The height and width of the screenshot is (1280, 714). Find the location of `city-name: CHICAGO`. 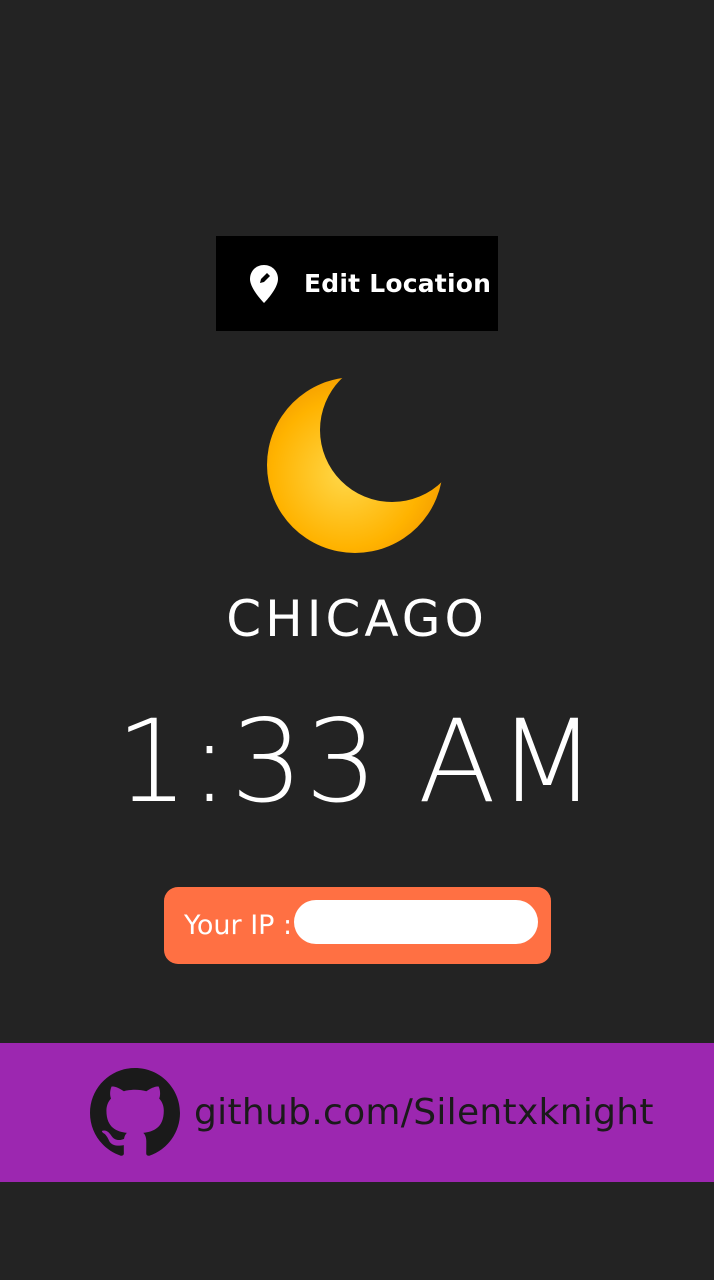

city-name: CHICAGO is located at coordinates (357, 619).